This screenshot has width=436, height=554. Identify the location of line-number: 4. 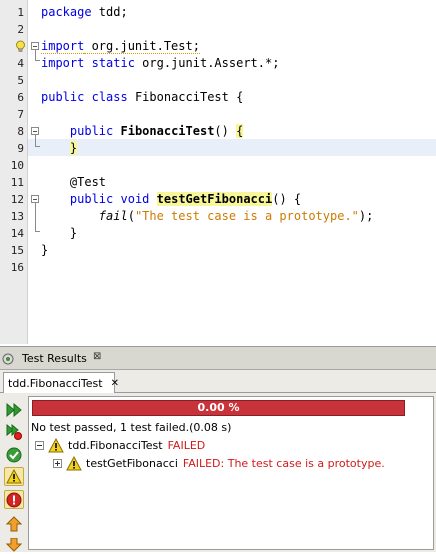
(20, 63).